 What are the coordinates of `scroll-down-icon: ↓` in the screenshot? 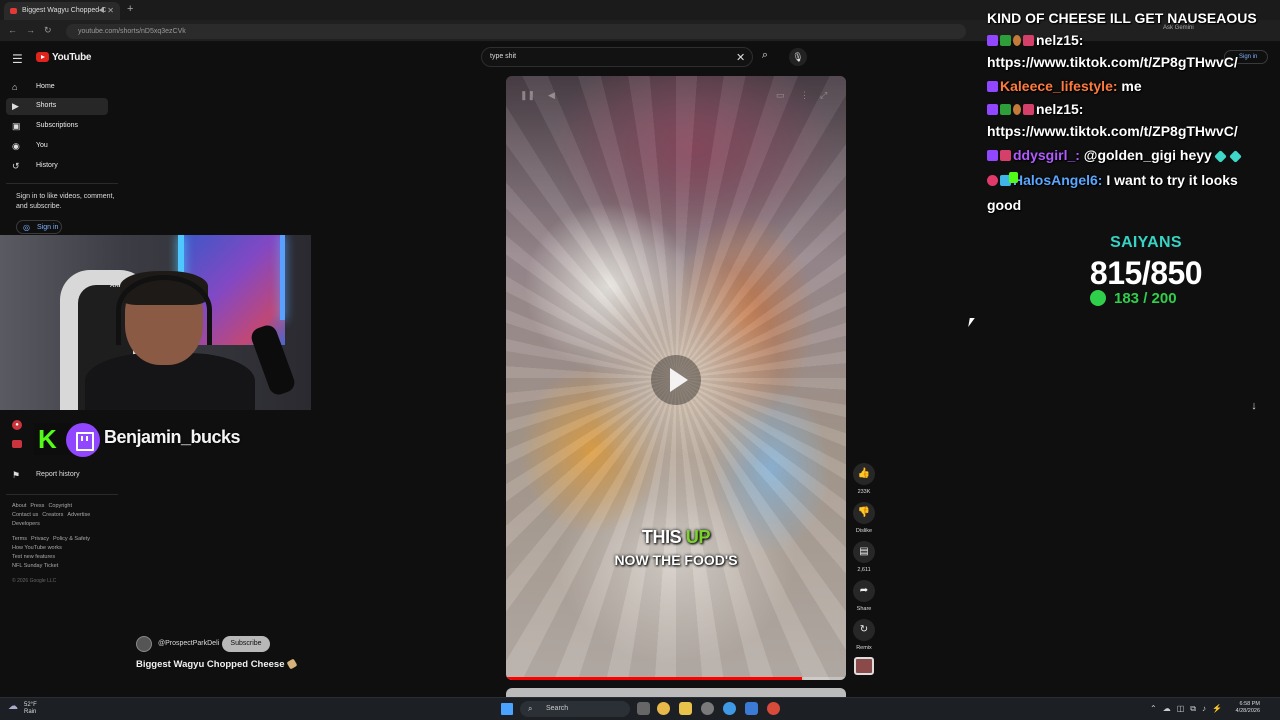 It's located at (1254, 406).